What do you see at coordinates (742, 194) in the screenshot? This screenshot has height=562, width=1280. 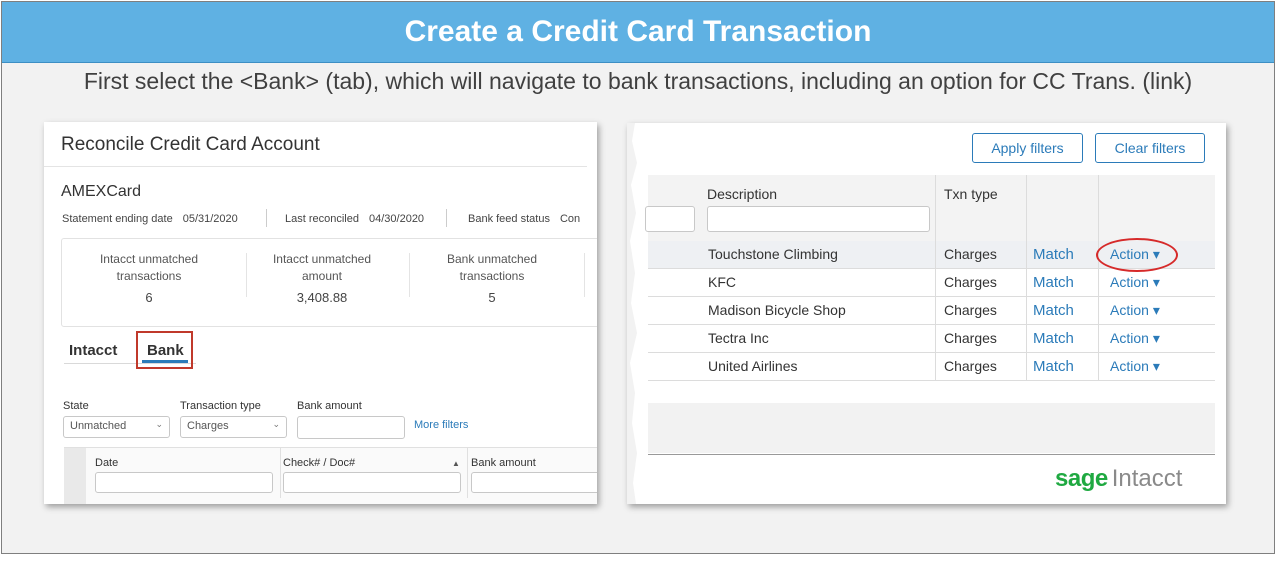 I see `column-description: Description` at bounding box center [742, 194].